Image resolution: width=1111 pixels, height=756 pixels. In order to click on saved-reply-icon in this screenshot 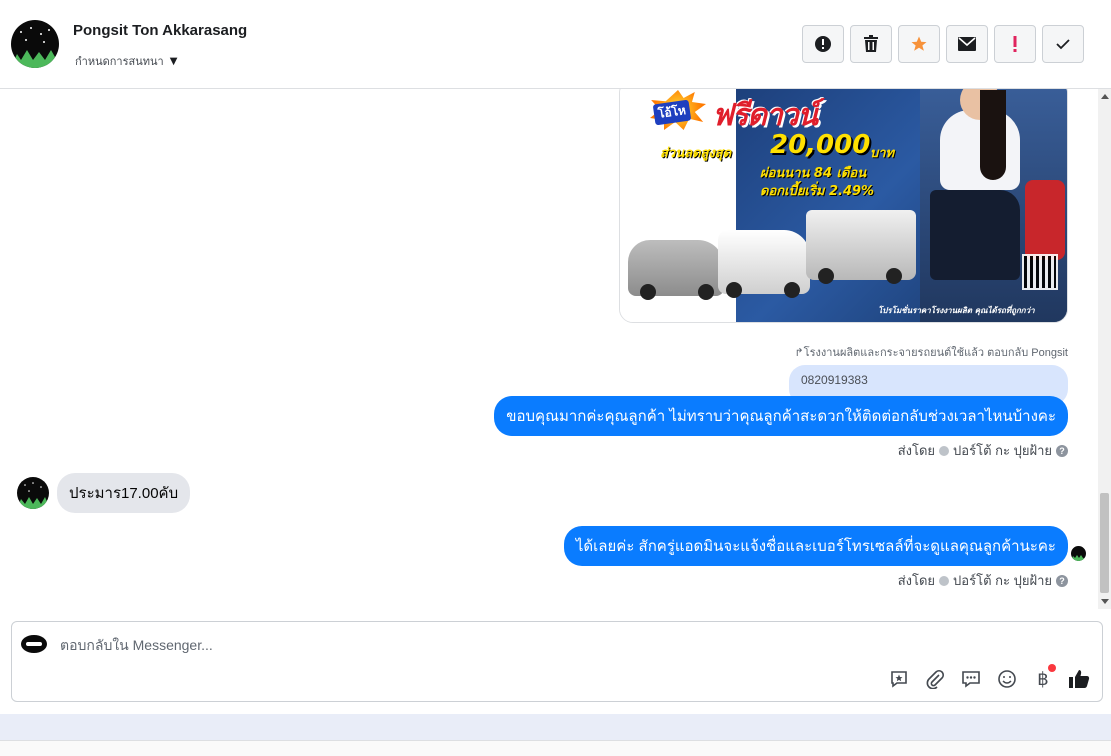, I will do `click(899, 679)`.